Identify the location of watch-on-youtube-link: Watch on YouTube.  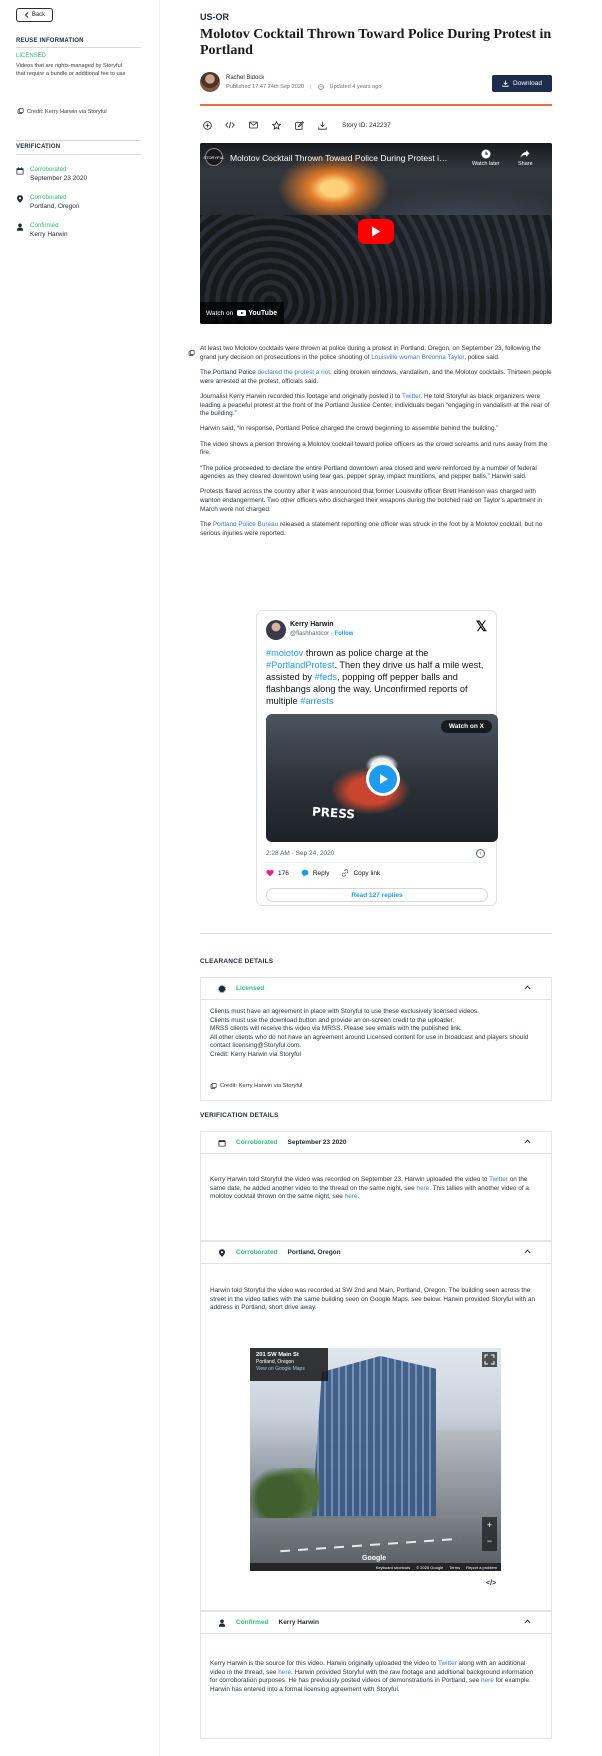
(242, 313).